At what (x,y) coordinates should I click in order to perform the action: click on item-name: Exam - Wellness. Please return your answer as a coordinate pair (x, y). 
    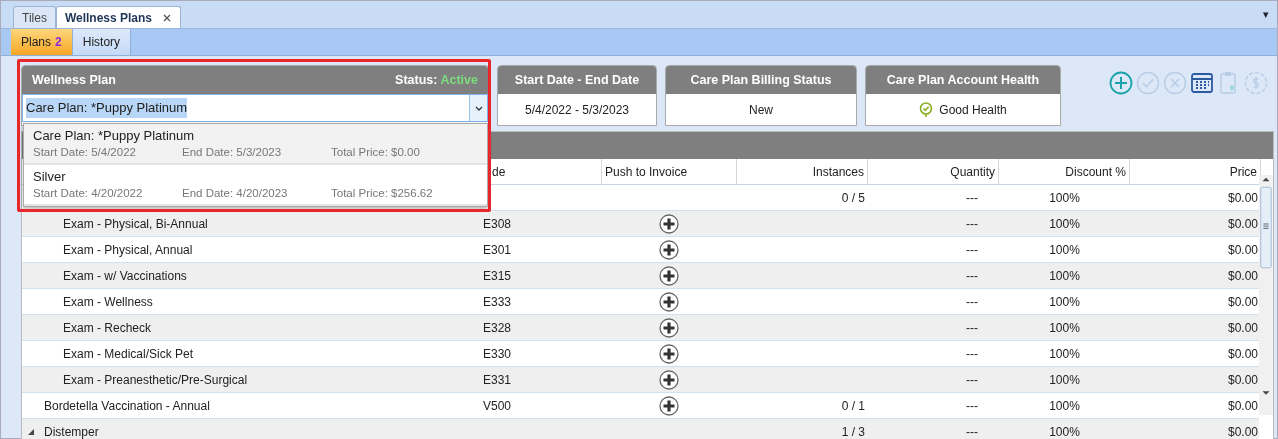
    Looking at the image, I should click on (108, 302).